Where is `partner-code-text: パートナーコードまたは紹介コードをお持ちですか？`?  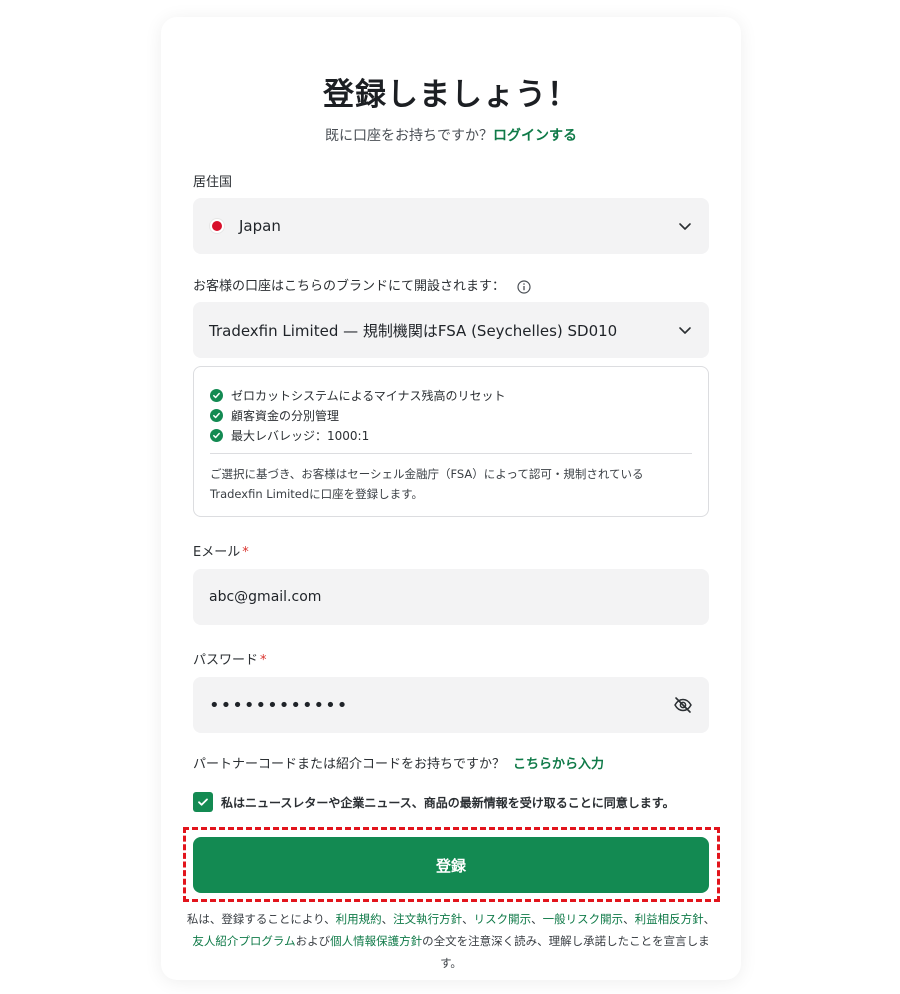 partner-code-text: パートナーコードまたは紹介コードをお持ちですか？ is located at coordinates (349, 764).